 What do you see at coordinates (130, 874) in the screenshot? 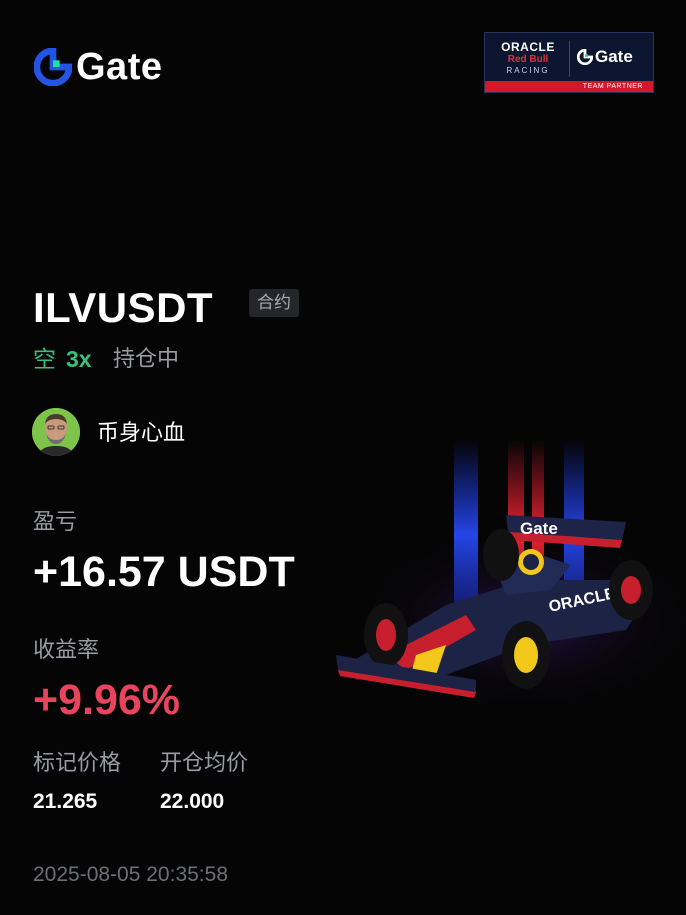
I see `timestamp: 2025-08-05 20:35:58` at bounding box center [130, 874].